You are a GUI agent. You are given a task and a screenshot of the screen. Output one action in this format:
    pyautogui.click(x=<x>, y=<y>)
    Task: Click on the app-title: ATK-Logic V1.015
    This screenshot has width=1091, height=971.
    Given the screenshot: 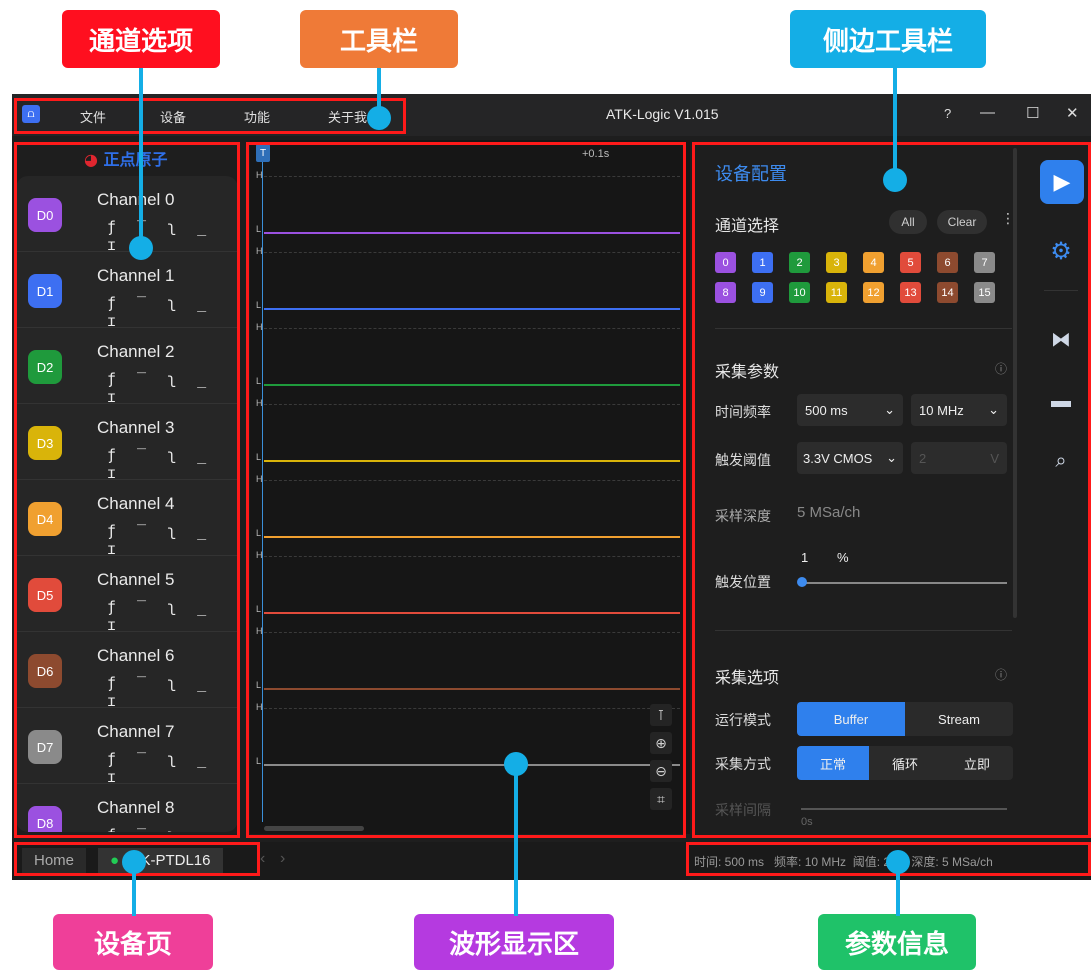 What is the action you would take?
    pyautogui.click(x=662, y=114)
    